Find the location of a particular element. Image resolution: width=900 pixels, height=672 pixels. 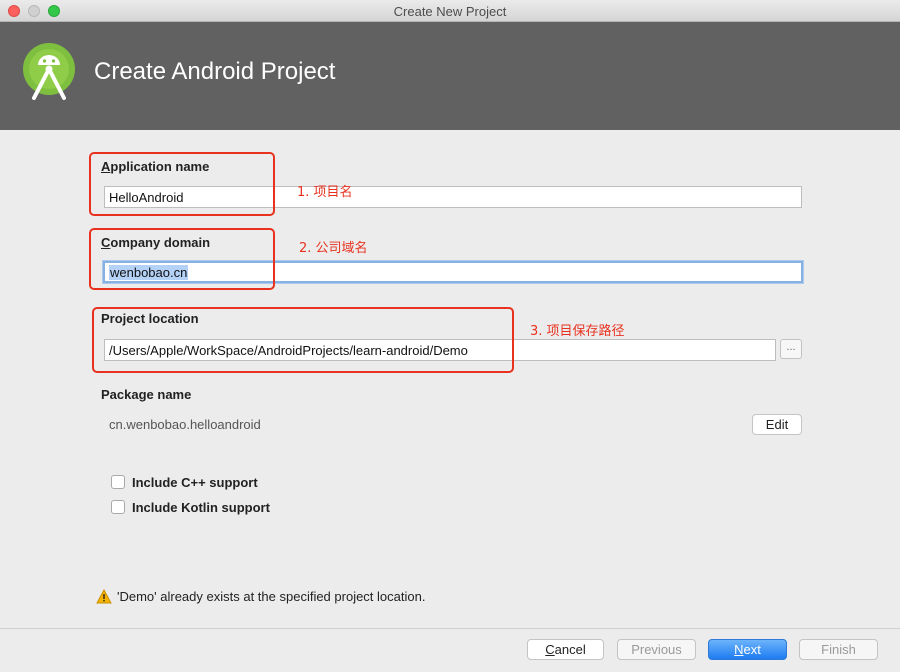

annotation-label-3: 3. 项目保存路径 is located at coordinates (577, 331).